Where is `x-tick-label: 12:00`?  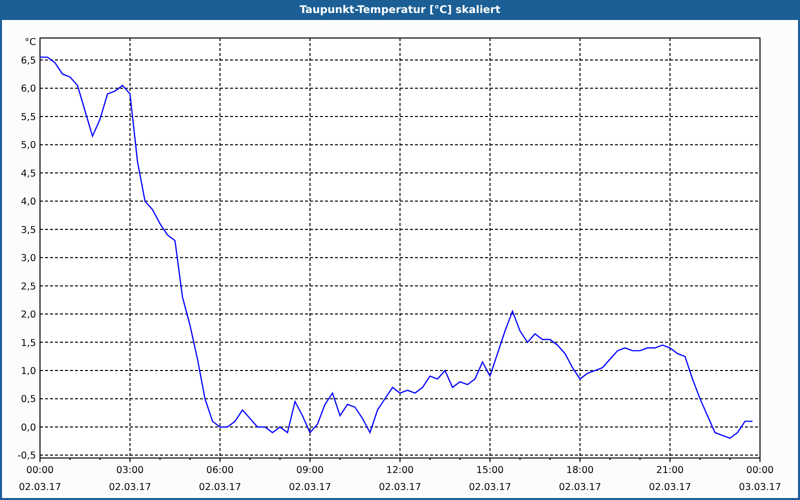
x-tick-label: 12:00 is located at coordinates (400, 470).